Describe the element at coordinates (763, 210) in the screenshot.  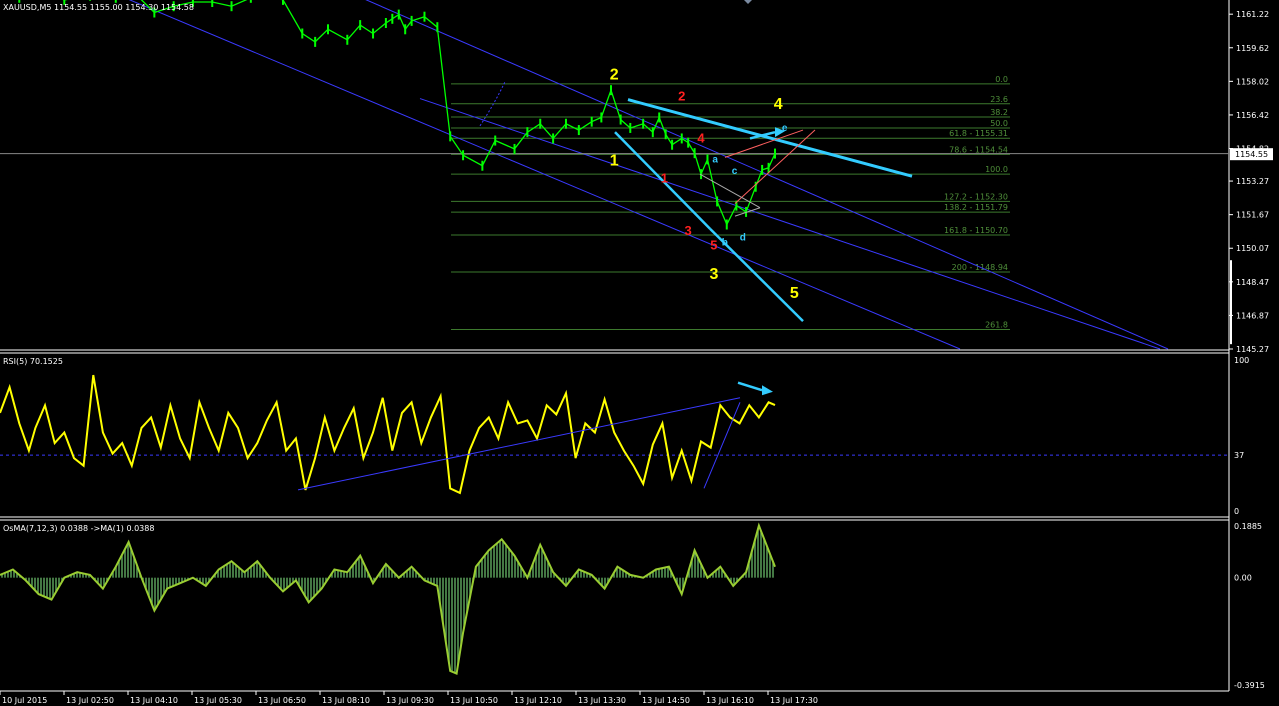
I see `trendlines` at that location.